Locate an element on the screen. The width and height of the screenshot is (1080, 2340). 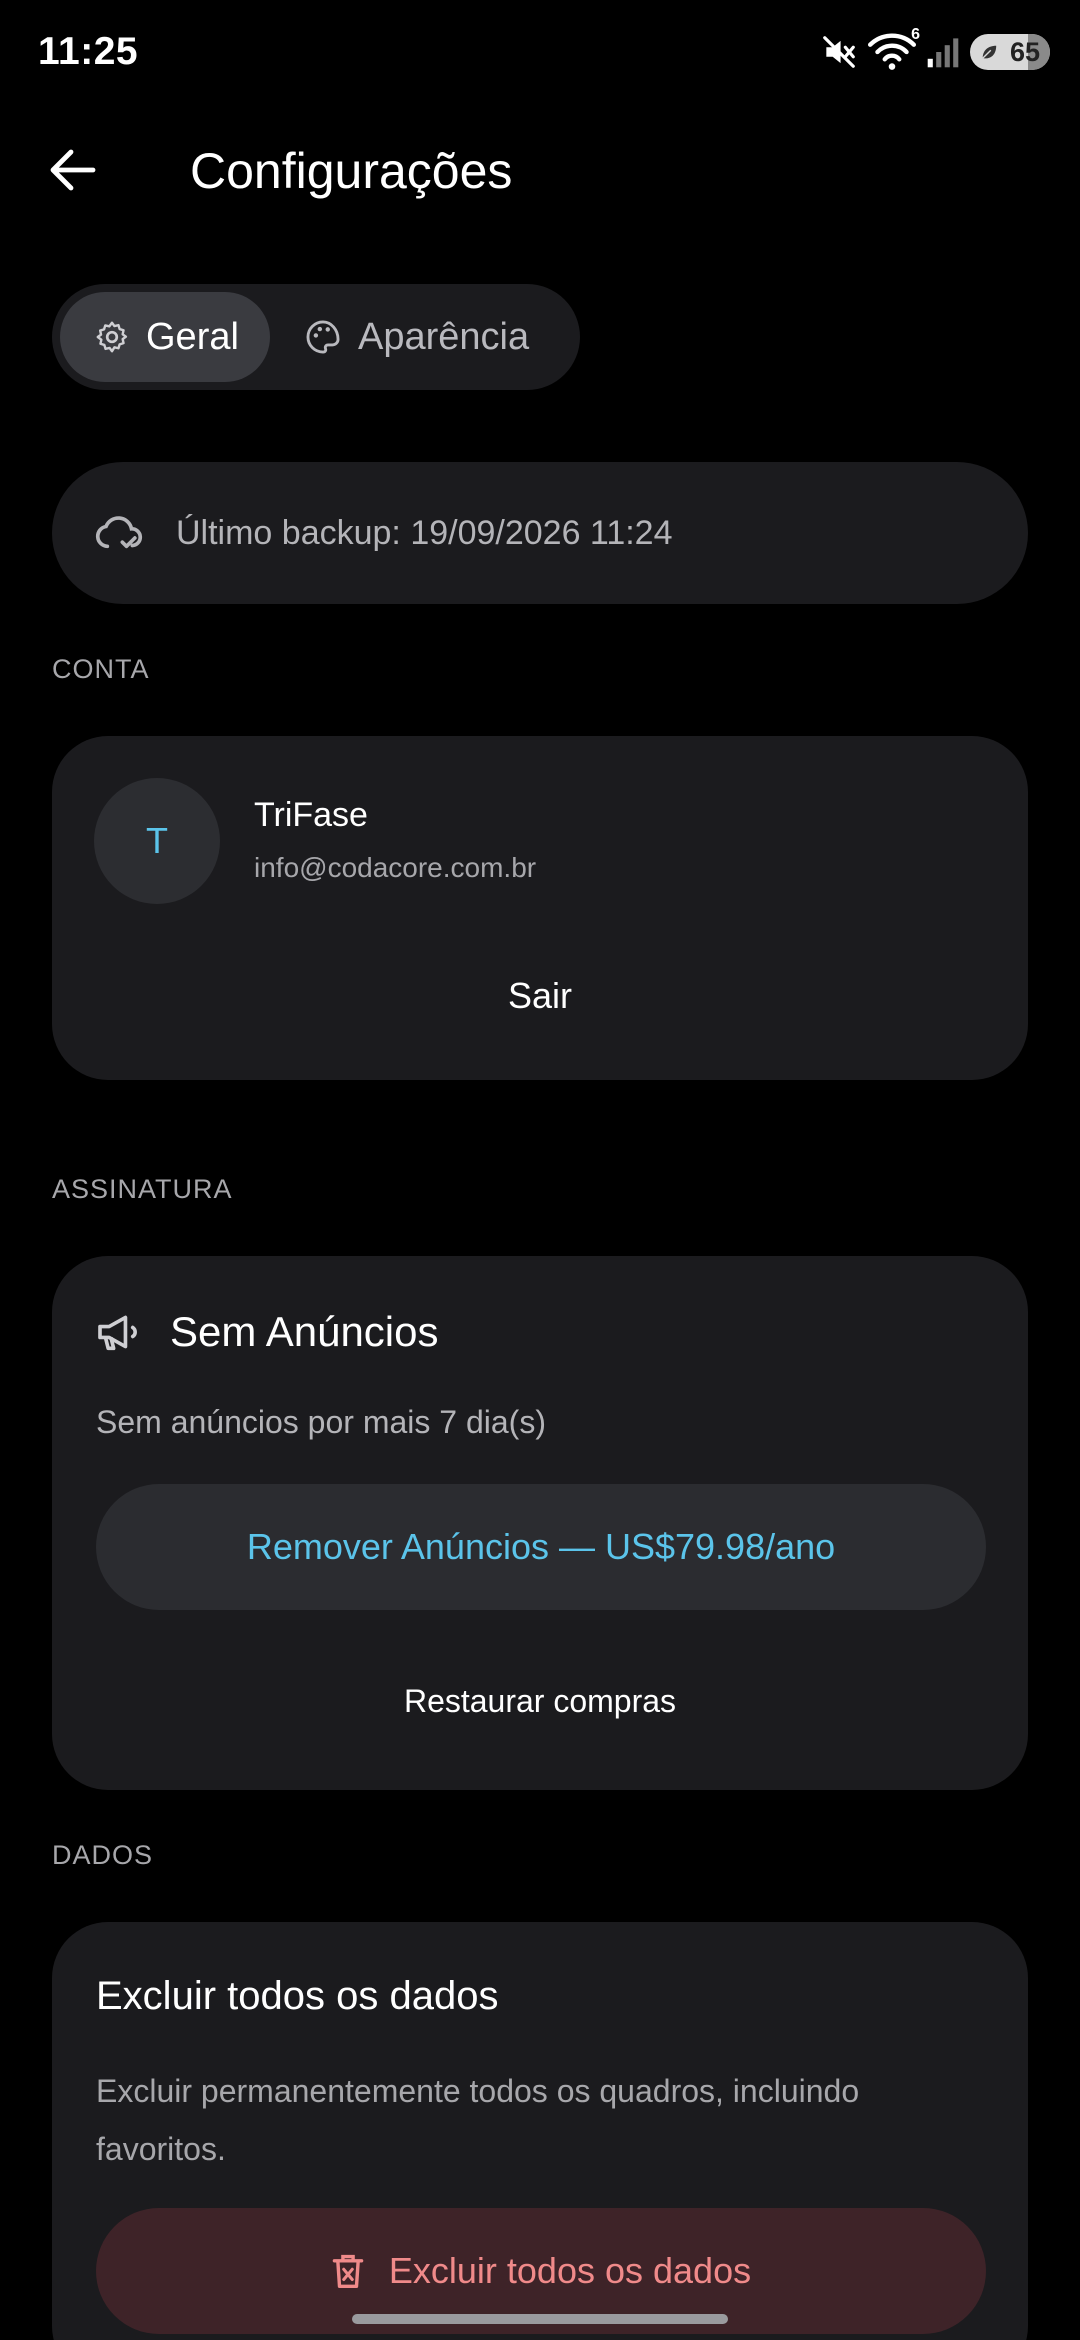
section-label-assinatura: ASSINATURA is located at coordinates (142, 1189).